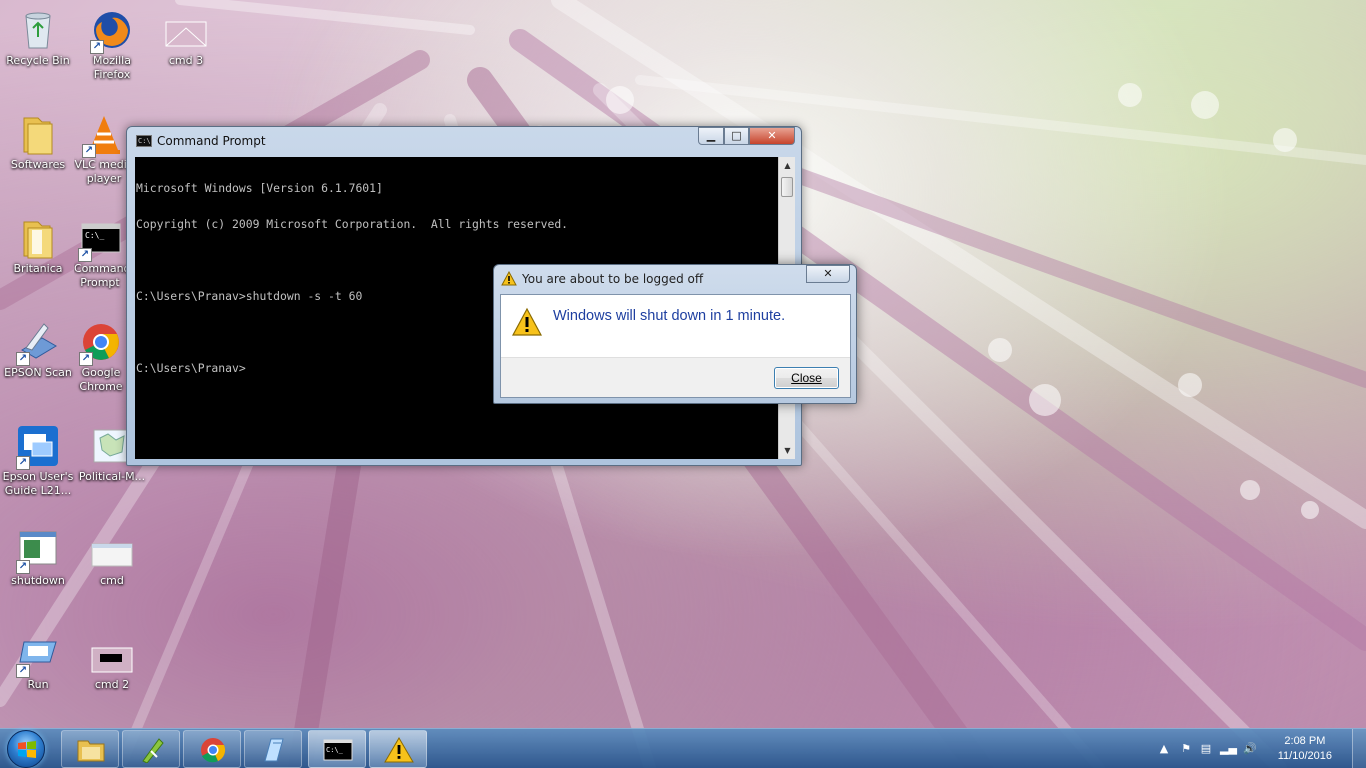 Image resolution: width=1366 pixels, height=768 pixels. I want to click on desktop-icon-command-prompt: C:\_ ↗ Command Prompt, so click(100, 253).